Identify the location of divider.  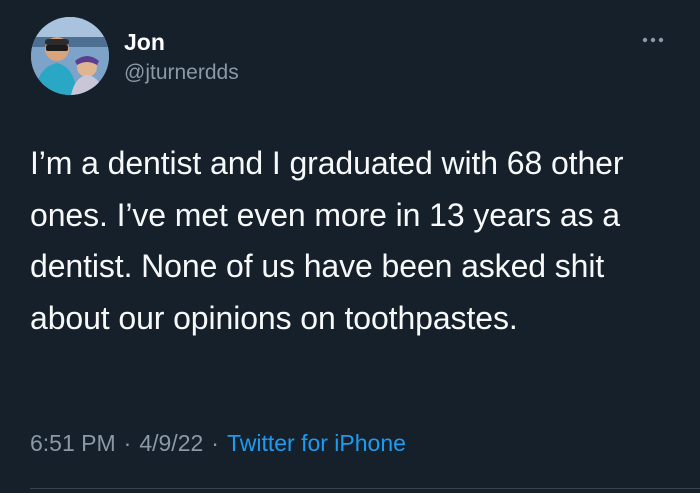
(365, 488).